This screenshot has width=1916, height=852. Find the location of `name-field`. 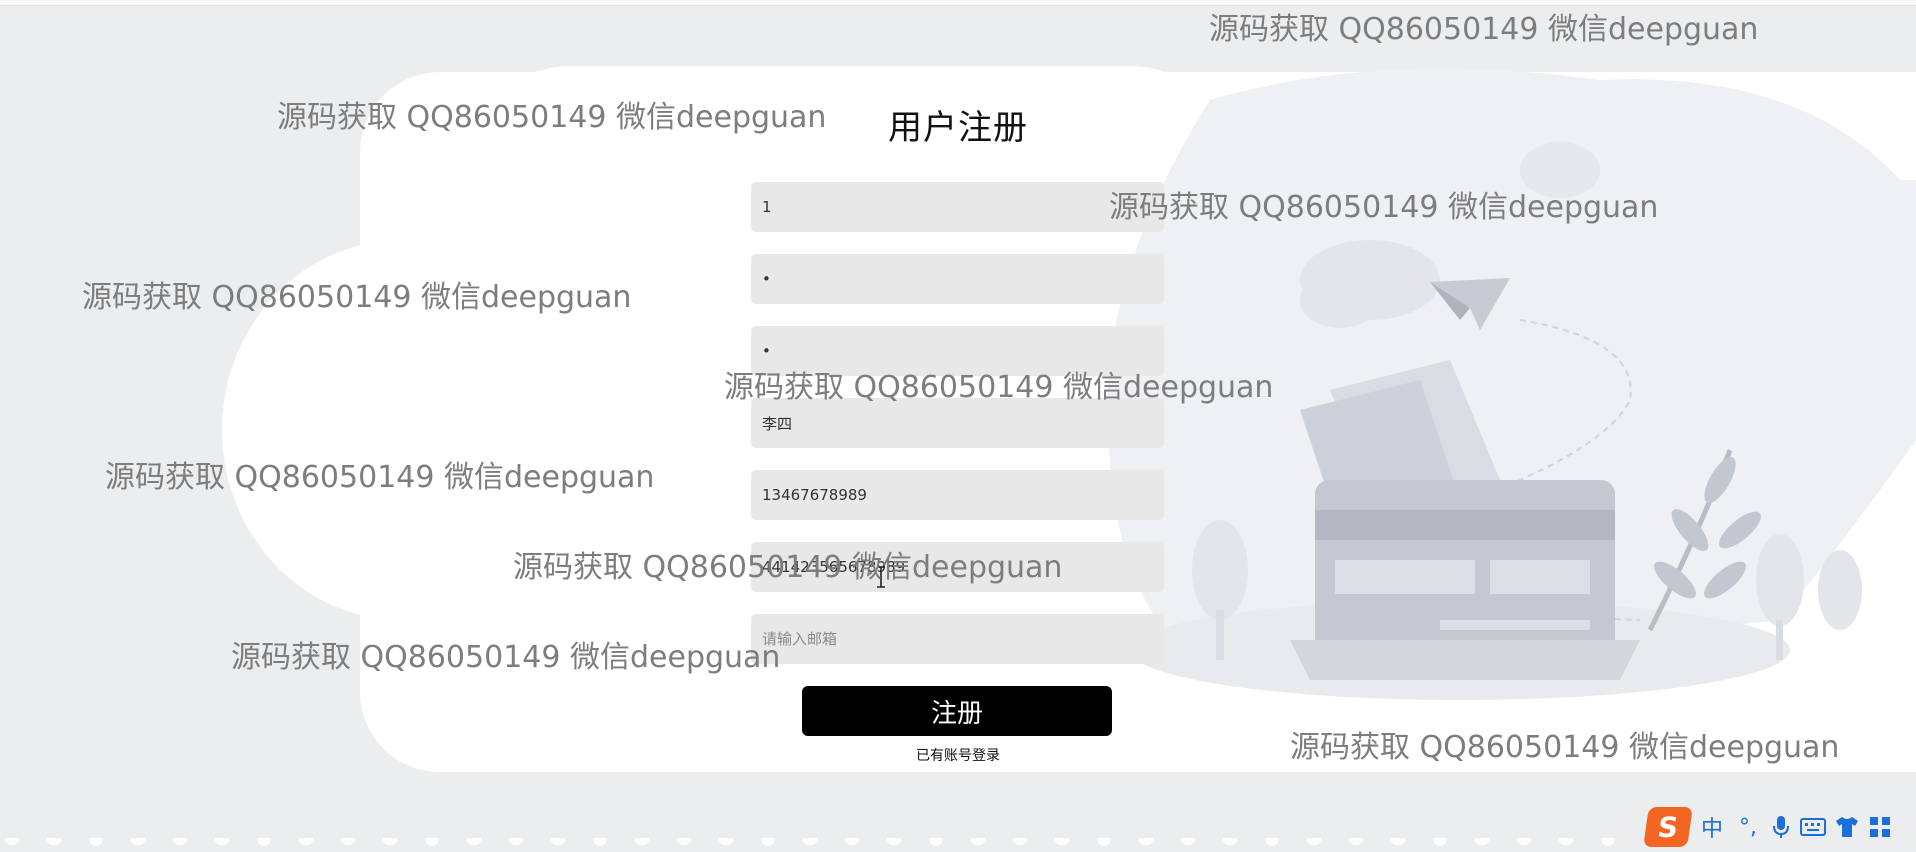

name-field is located at coordinates (957, 423).